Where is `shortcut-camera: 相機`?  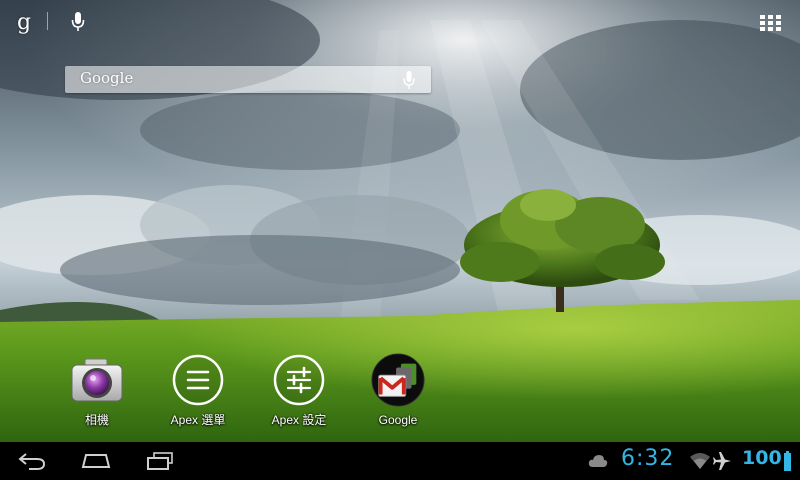
shortcut-camera: 相機 is located at coordinates (97, 392).